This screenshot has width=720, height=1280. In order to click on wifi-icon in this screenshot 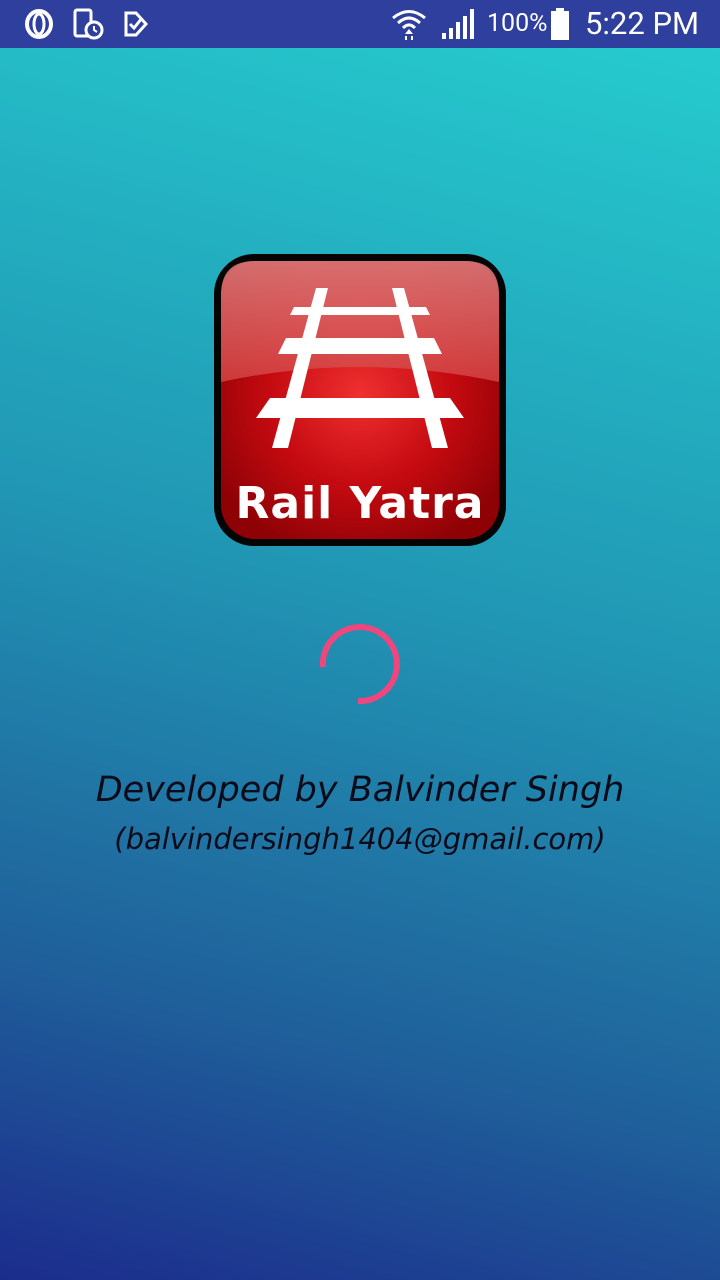, I will do `click(409, 25)`.